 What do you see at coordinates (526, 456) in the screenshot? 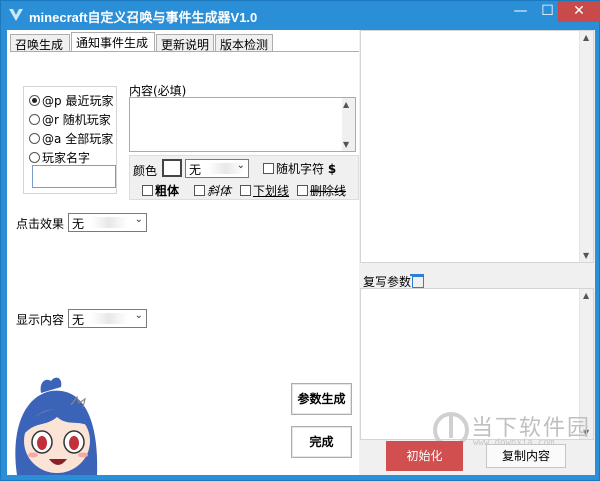
I see `copy-content-button: 复制内容` at bounding box center [526, 456].